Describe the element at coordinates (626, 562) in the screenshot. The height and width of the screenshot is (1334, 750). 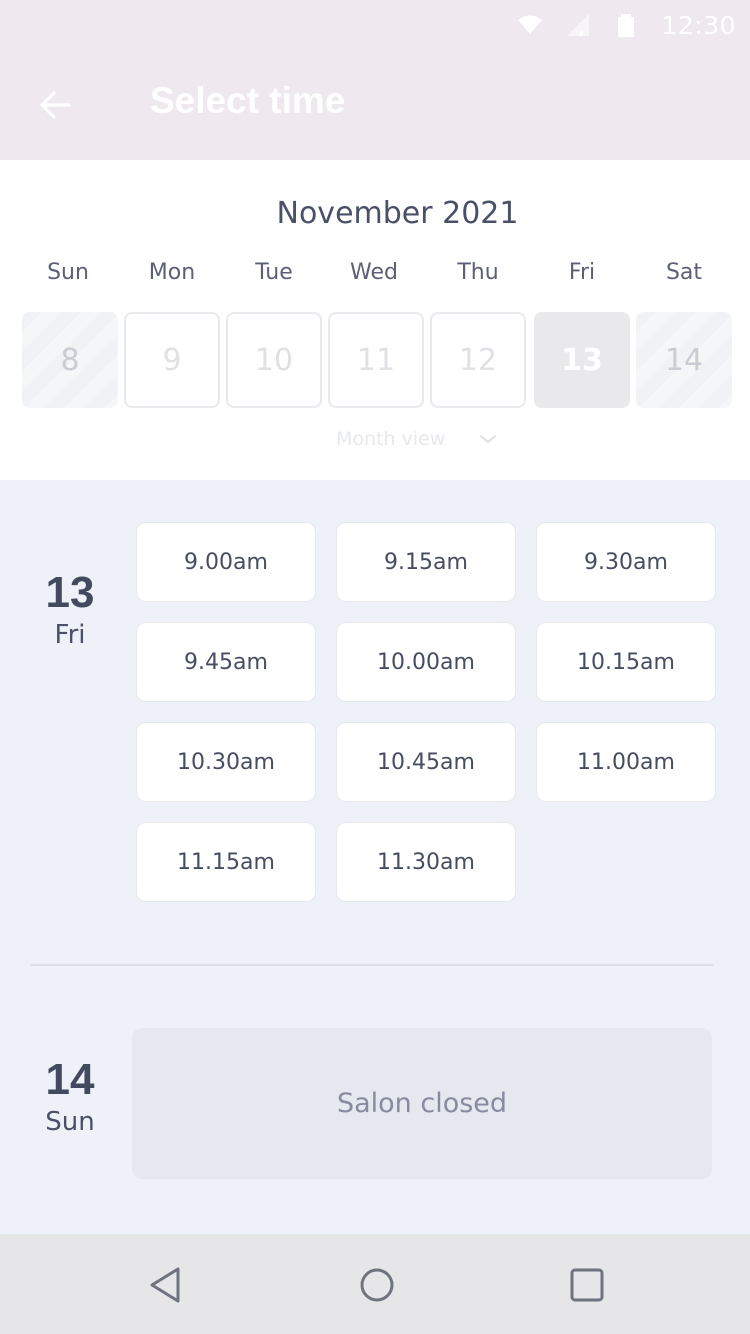
I see `time-slot: 9.30am` at that location.